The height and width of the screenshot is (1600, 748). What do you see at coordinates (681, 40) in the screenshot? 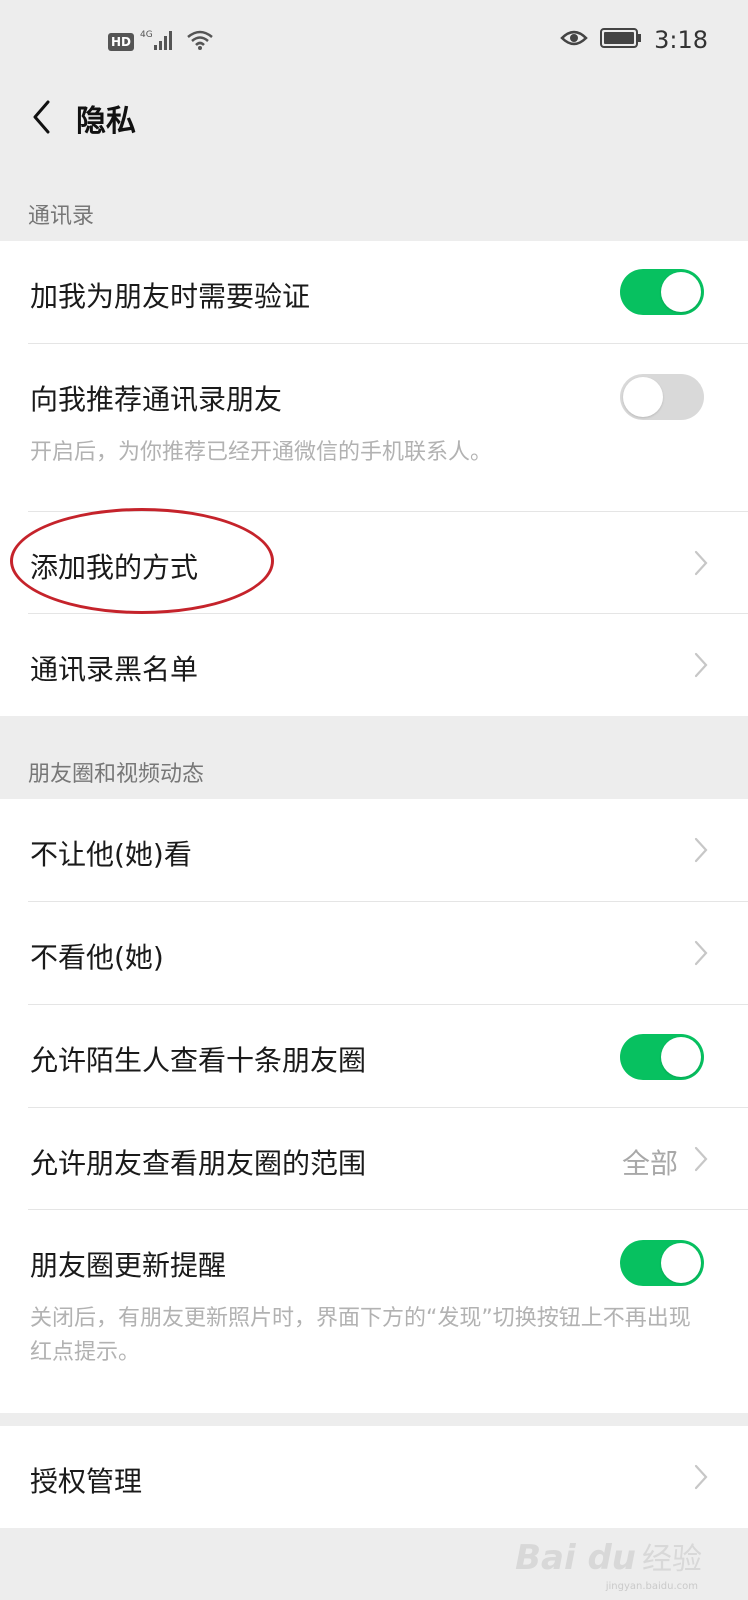
I see `clock: 3:18` at bounding box center [681, 40].